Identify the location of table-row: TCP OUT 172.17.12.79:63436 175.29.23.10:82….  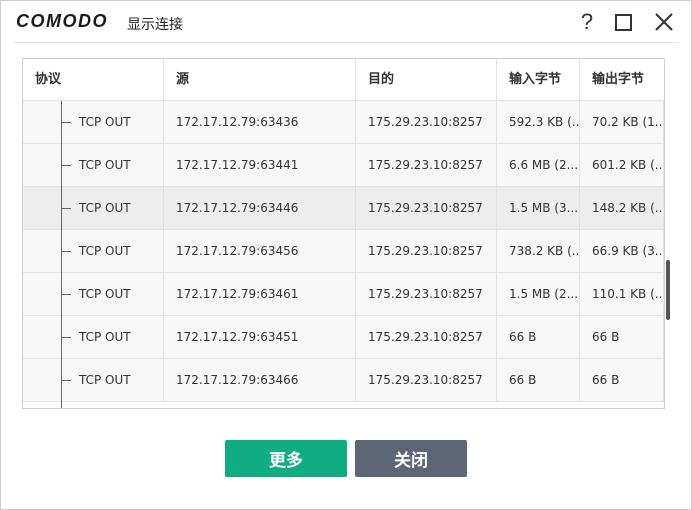
(343, 122).